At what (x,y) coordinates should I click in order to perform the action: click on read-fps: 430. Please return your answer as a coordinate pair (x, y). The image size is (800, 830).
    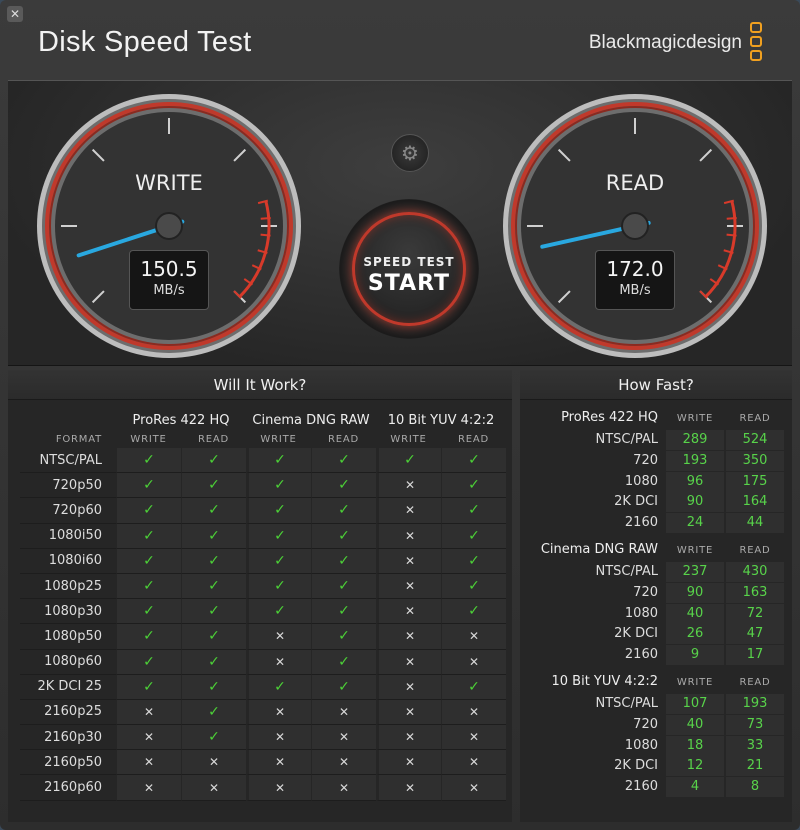
    Looking at the image, I should click on (755, 572).